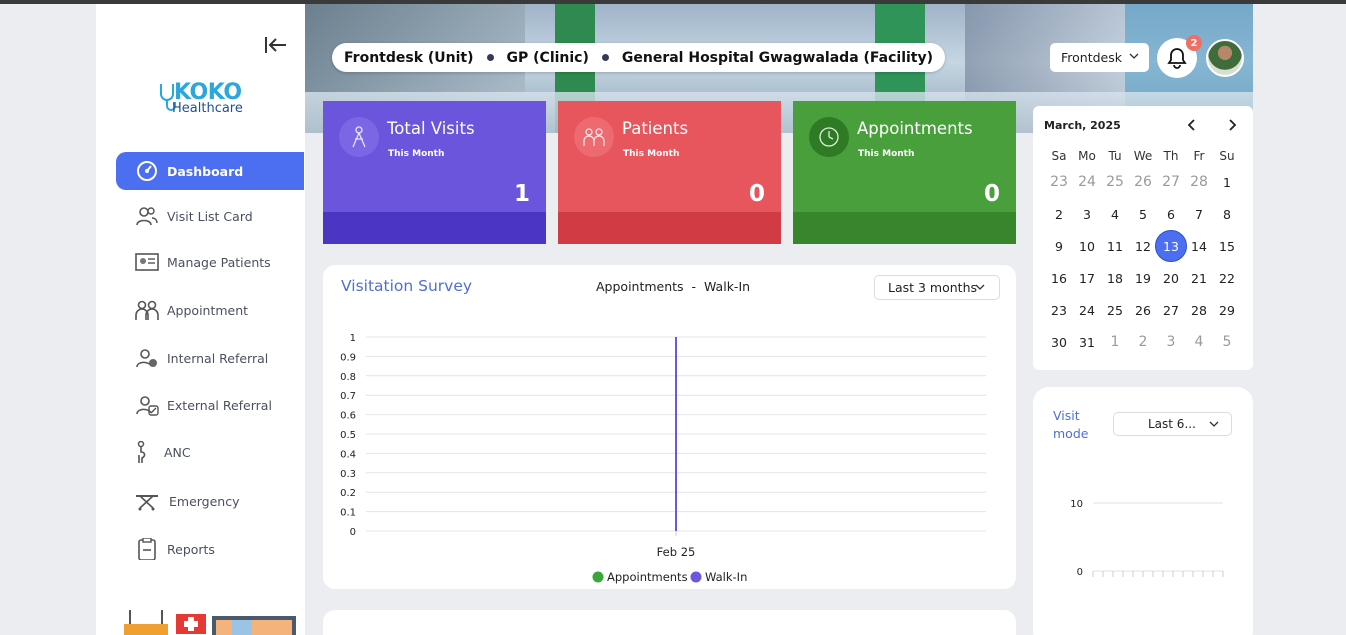  What do you see at coordinates (726, 577) in the screenshot?
I see `legend-label: Walk-In` at bounding box center [726, 577].